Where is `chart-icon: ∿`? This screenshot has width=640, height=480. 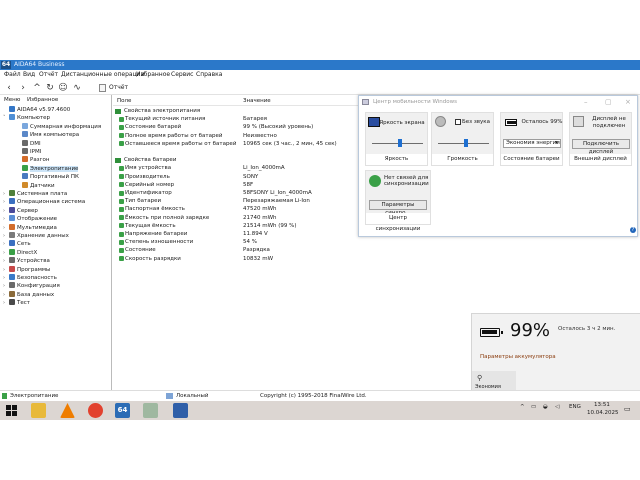
chart-icon: ∿ is located at coordinates (77, 88).